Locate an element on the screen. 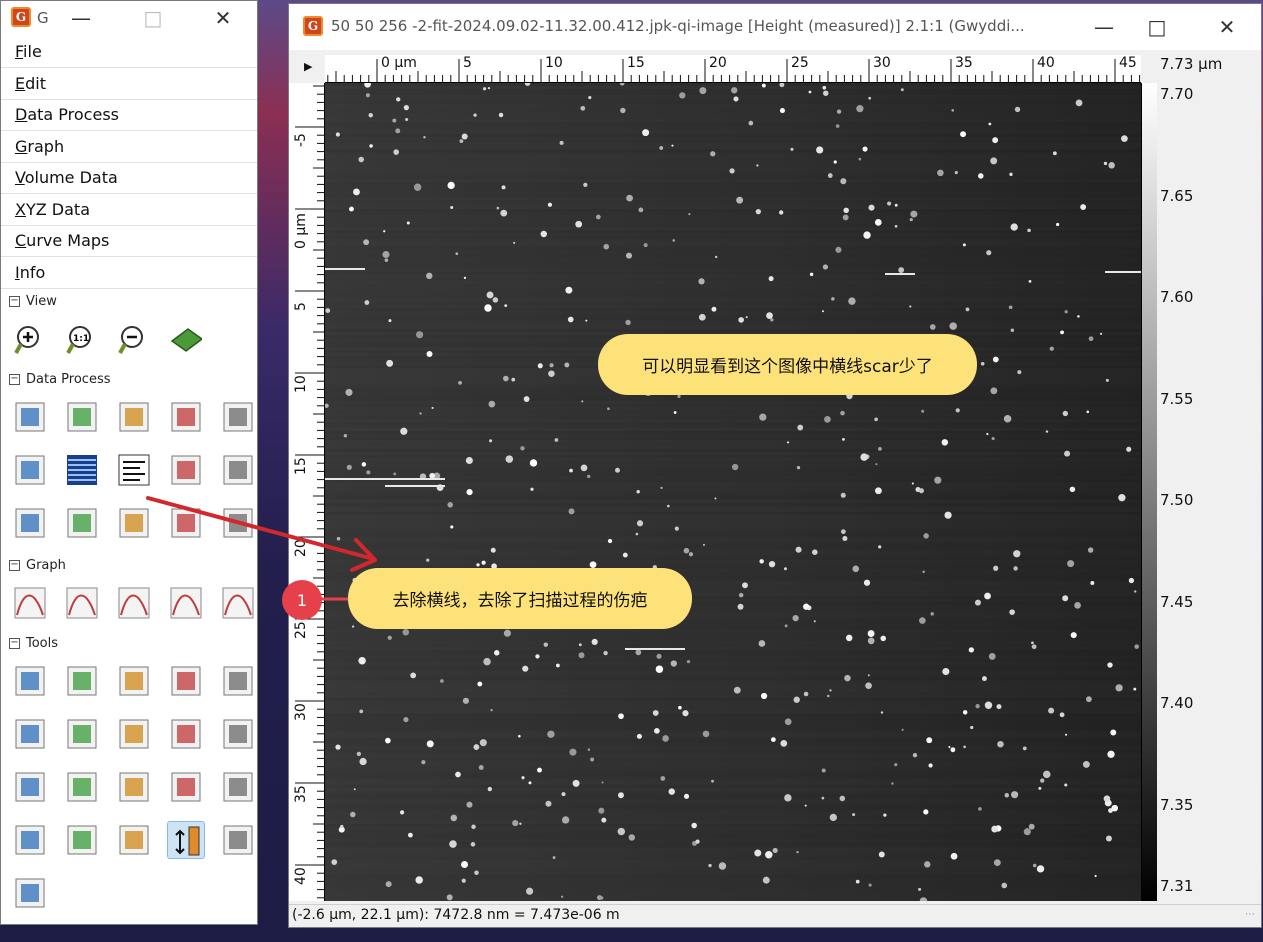 Image resolution: width=1263 pixels, height=942 pixels. crop-icon is located at coordinates (82, 417).